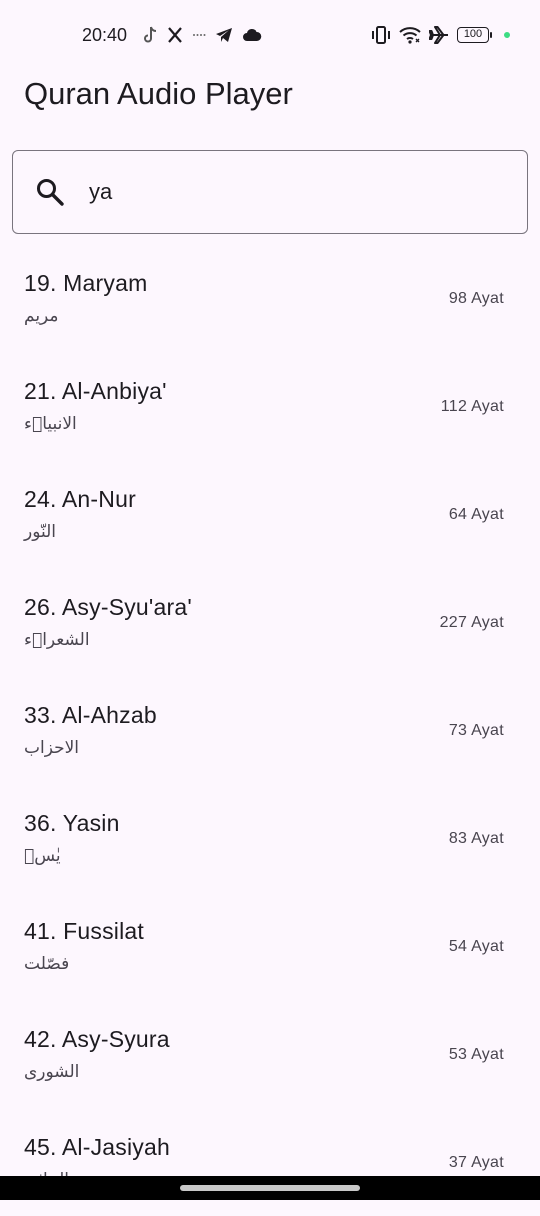  What do you see at coordinates (270, 36) in the screenshot?
I see `status-bar: 20:40 100` at bounding box center [270, 36].